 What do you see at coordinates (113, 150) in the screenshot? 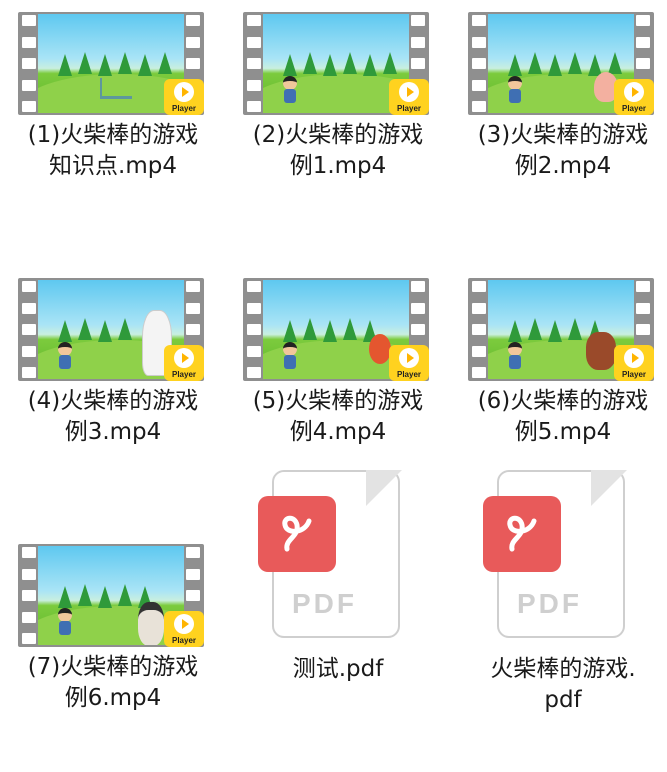
I see `file-name: (1)火柴棒的游戏 知识点.mp4` at bounding box center [113, 150].